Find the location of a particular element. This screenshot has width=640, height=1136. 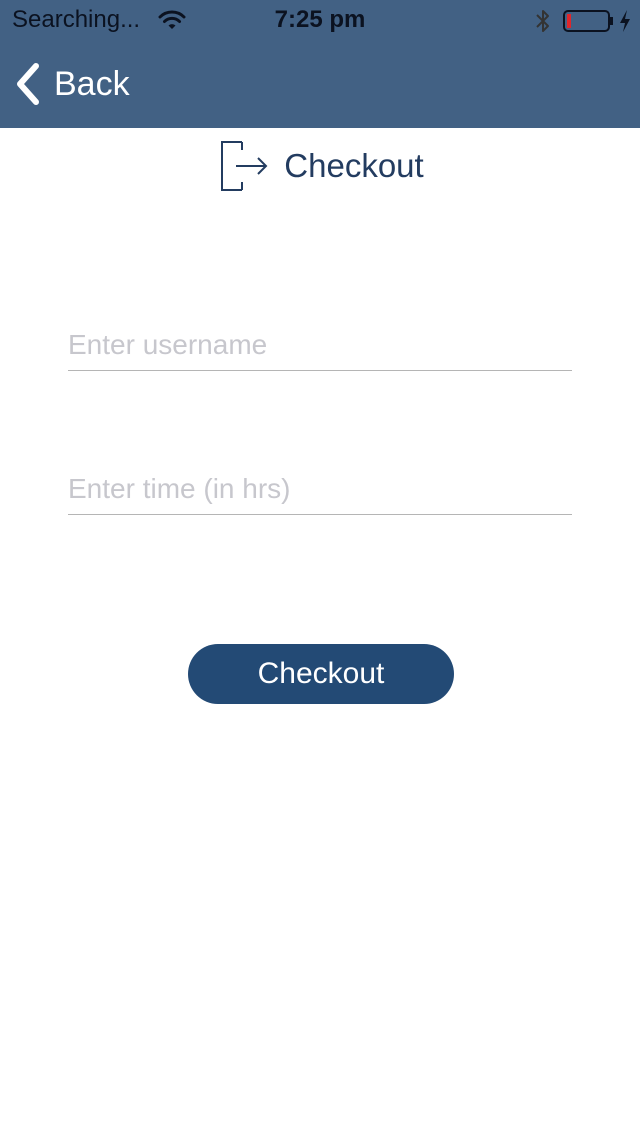

checkout-icon is located at coordinates (244, 166).